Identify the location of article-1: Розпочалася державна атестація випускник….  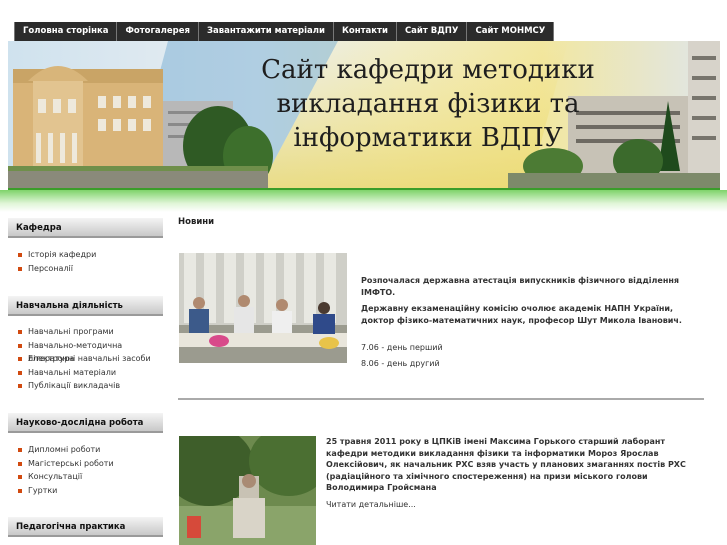
(533, 322).